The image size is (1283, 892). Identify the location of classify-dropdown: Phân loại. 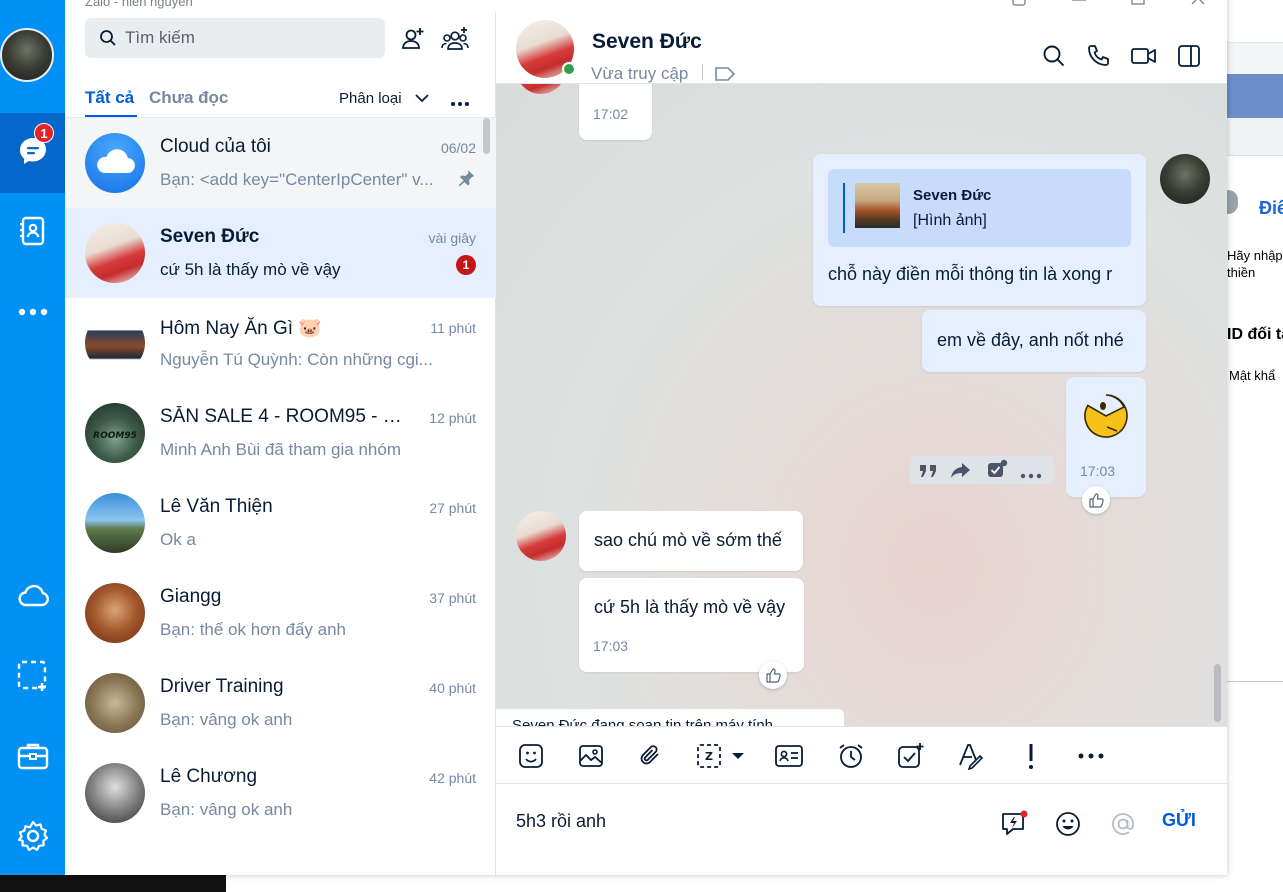
(384, 98).